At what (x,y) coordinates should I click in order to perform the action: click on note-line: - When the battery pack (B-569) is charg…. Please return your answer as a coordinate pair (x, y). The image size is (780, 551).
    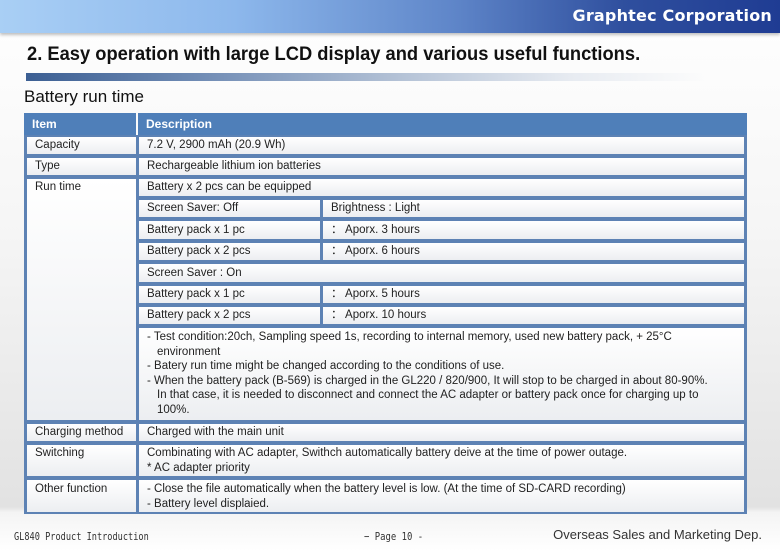
    Looking at the image, I should click on (427, 380).